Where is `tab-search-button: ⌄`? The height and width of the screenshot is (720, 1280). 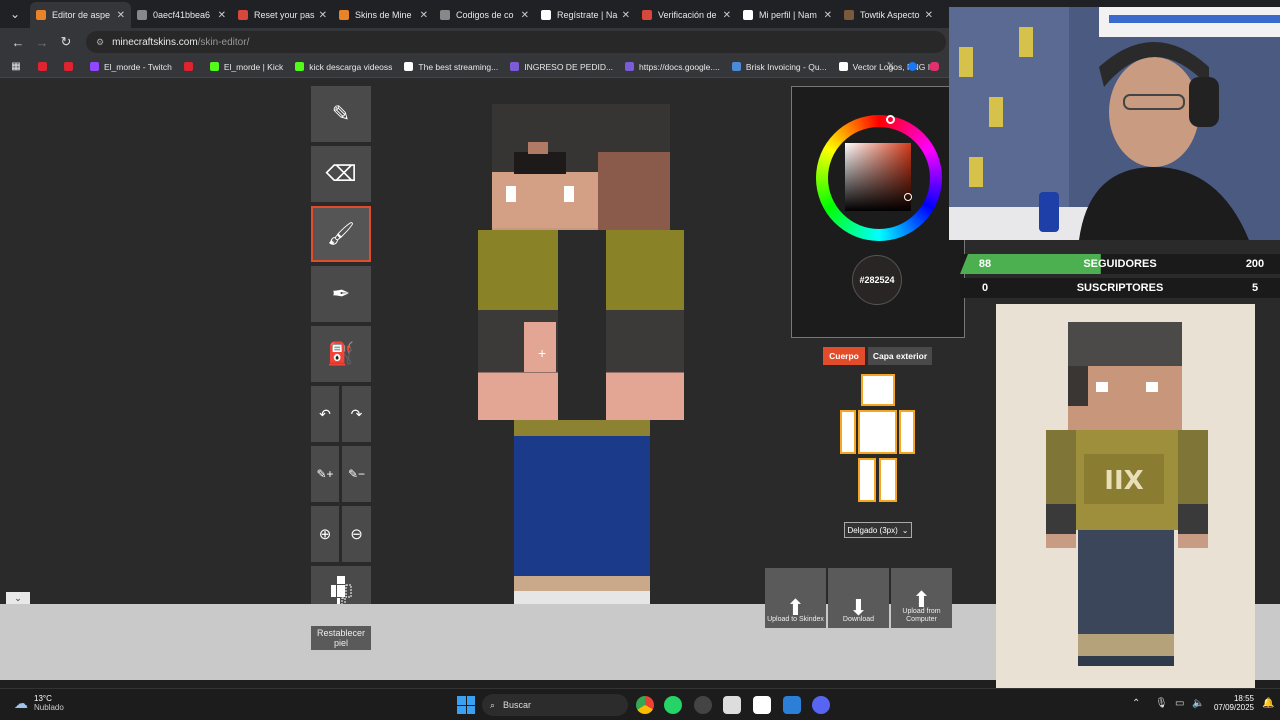 tab-search-button: ⌄ is located at coordinates (15, 14).